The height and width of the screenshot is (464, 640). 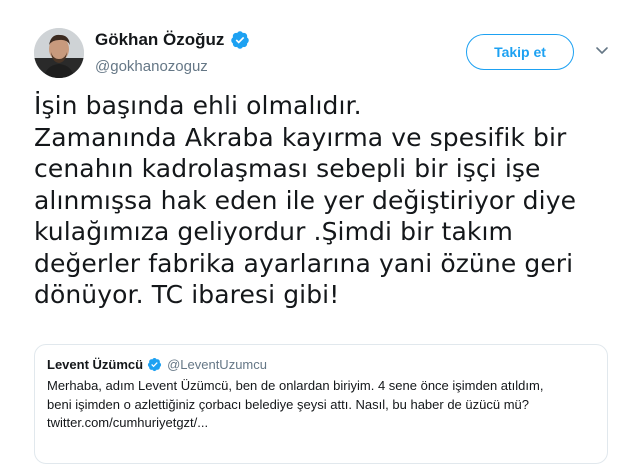 I want to click on quoted-tweet-header: Levent Üzümcü @LeventUzumcu, so click(x=321, y=364).